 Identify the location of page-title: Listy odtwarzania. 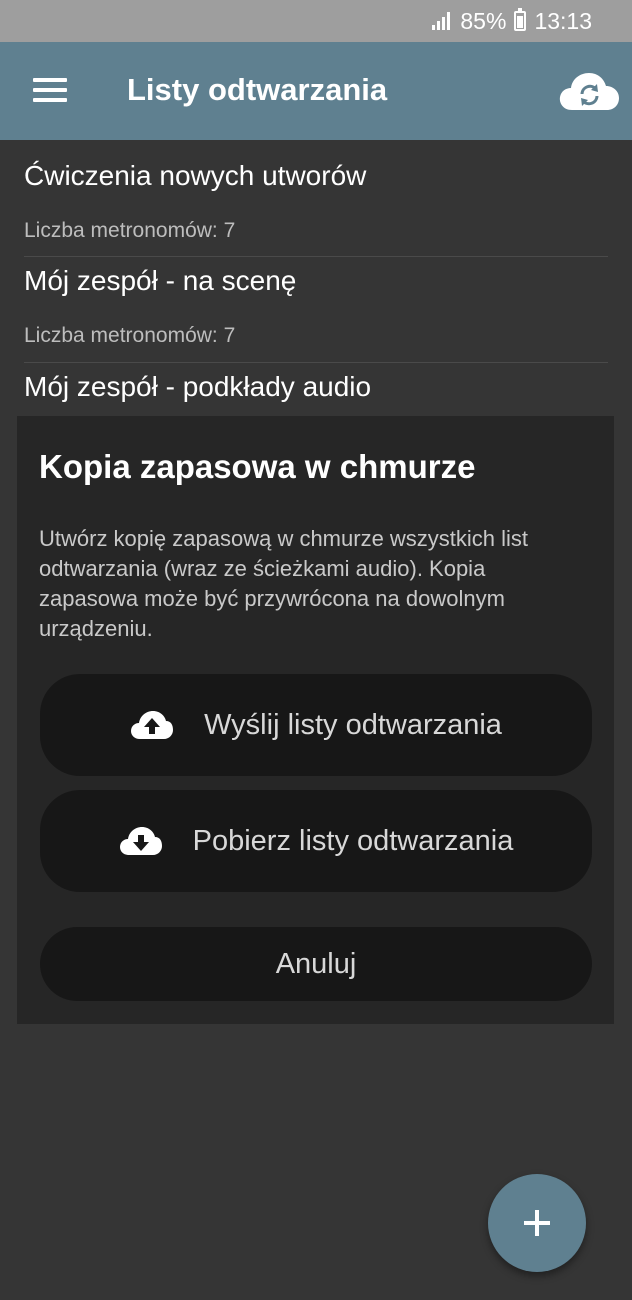
(257, 89).